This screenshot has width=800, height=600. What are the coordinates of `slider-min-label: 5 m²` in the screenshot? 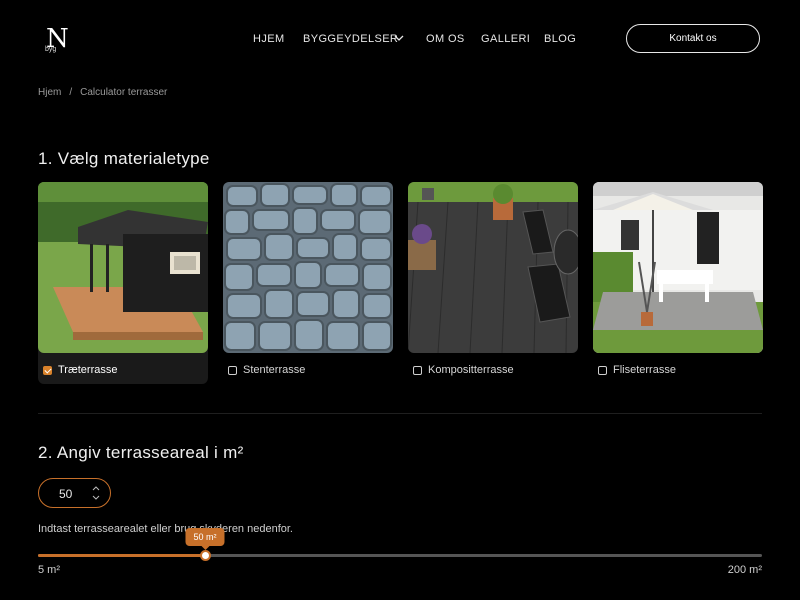 It's located at (49, 570).